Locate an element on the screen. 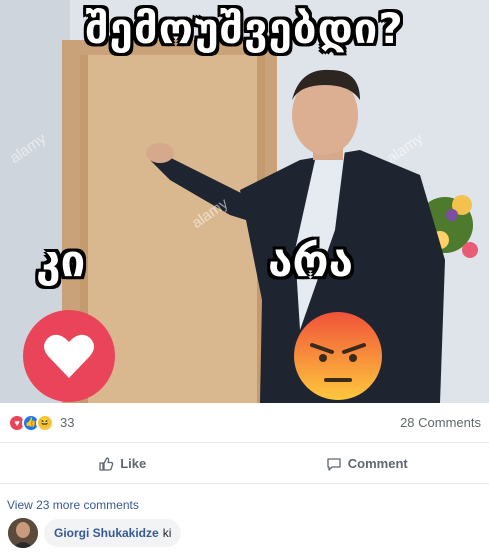  reaction-summary: ♥ 👍 😆 33 is located at coordinates (41, 422).